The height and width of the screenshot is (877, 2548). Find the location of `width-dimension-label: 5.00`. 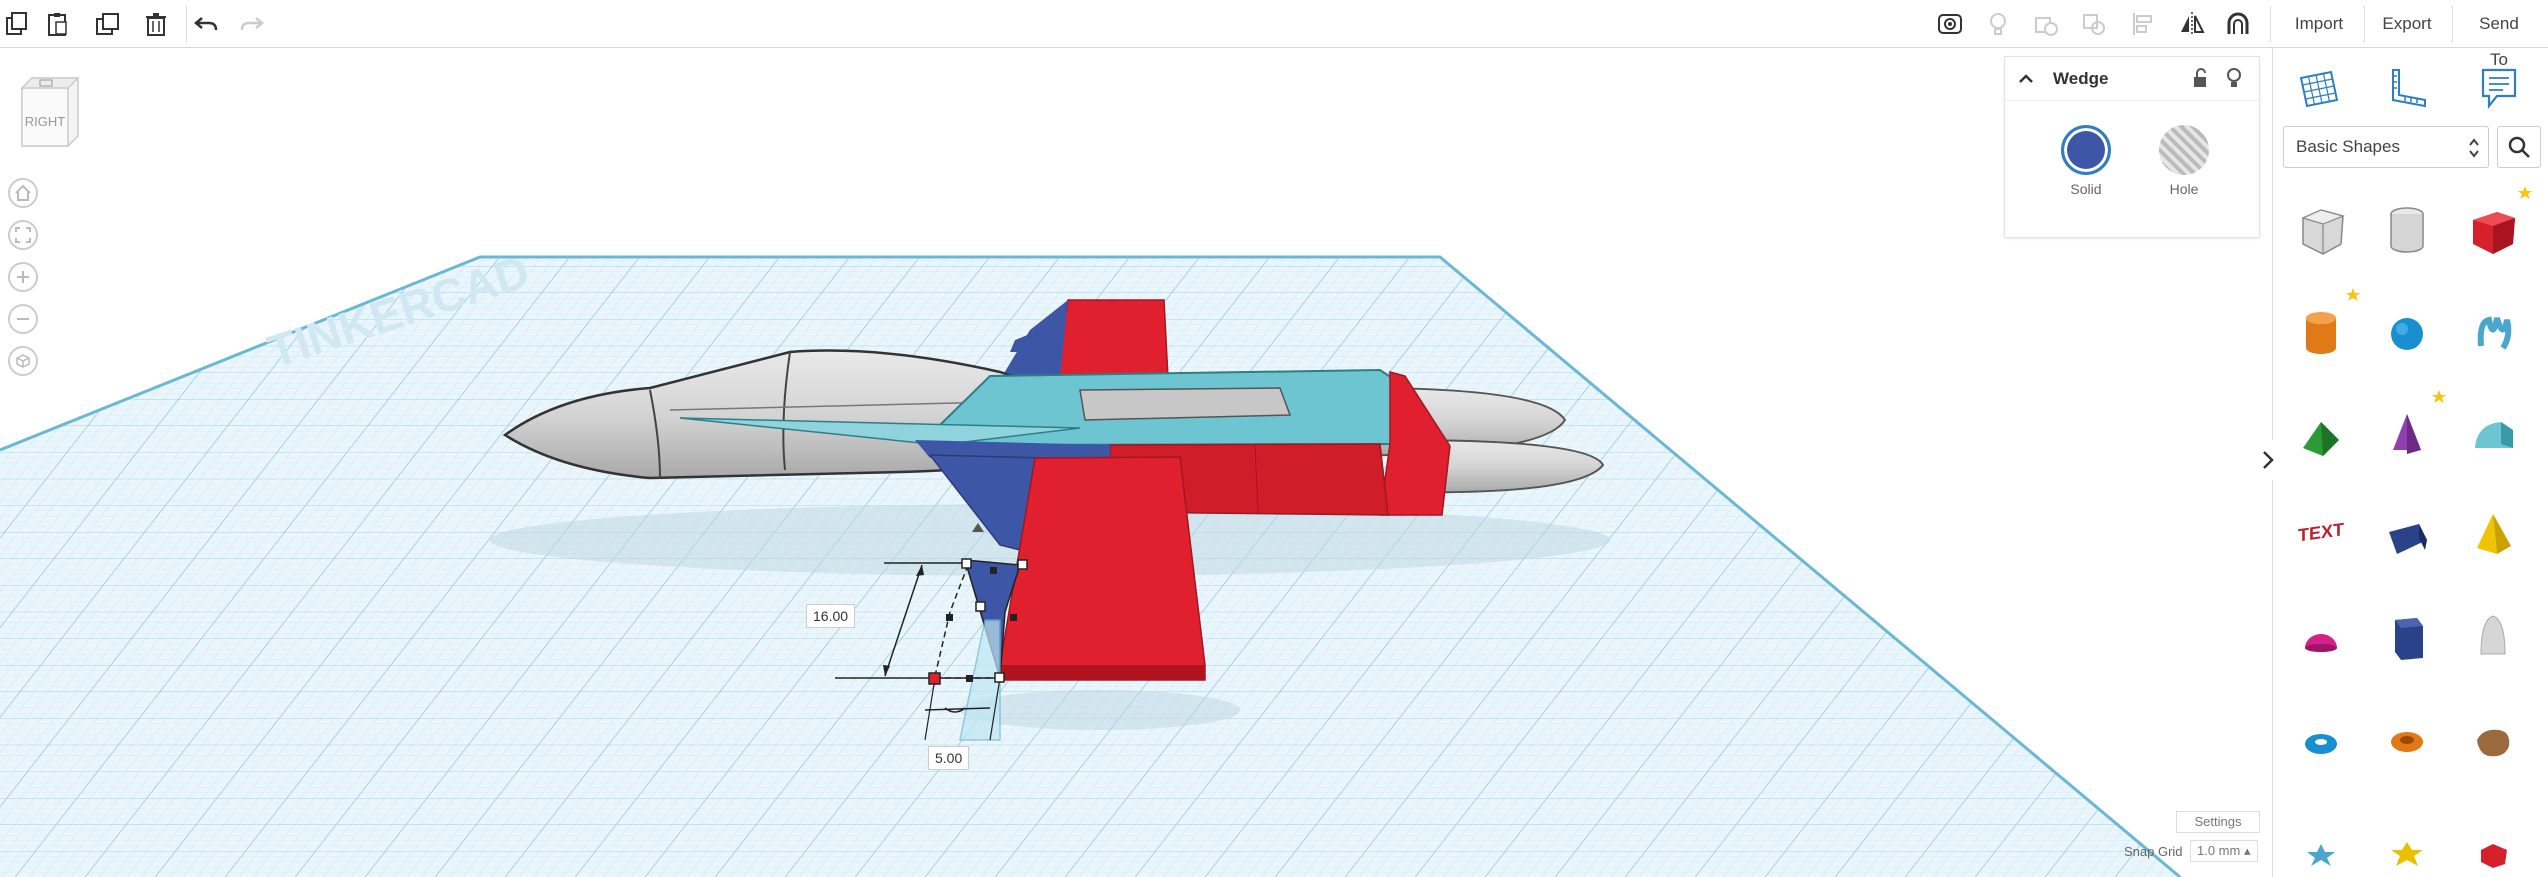

width-dimension-label: 5.00 is located at coordinates (949, 758).